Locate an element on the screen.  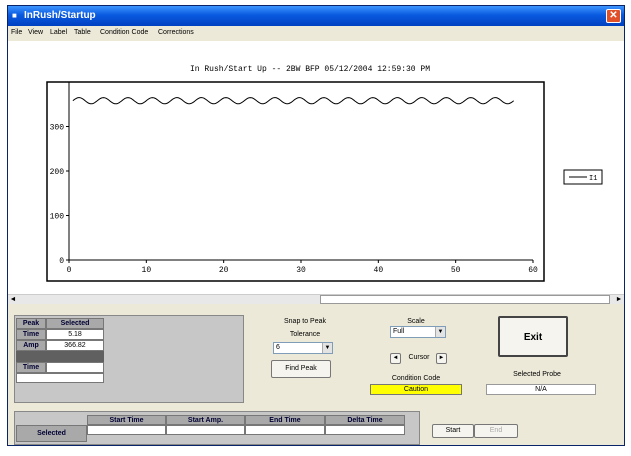
x-tick-label: 0 is located at coordinates (69, 270).